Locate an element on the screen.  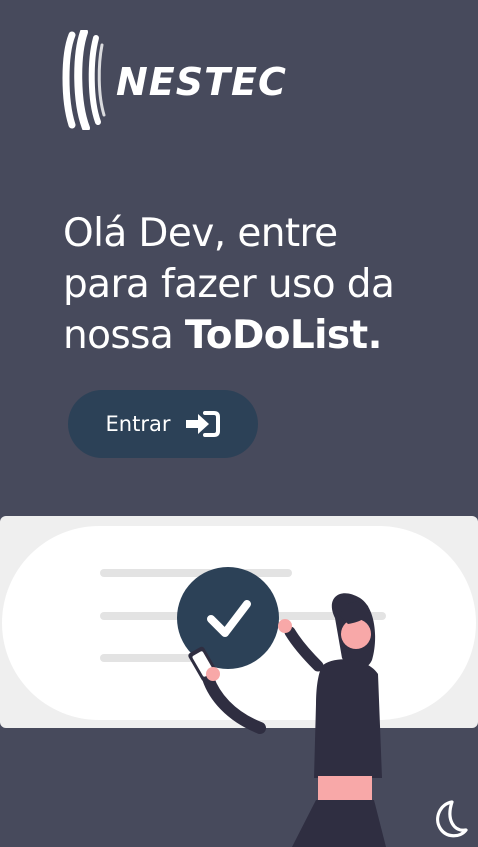
headline-line-3: nossa ToDoList. is located at coordinates (263, 335).